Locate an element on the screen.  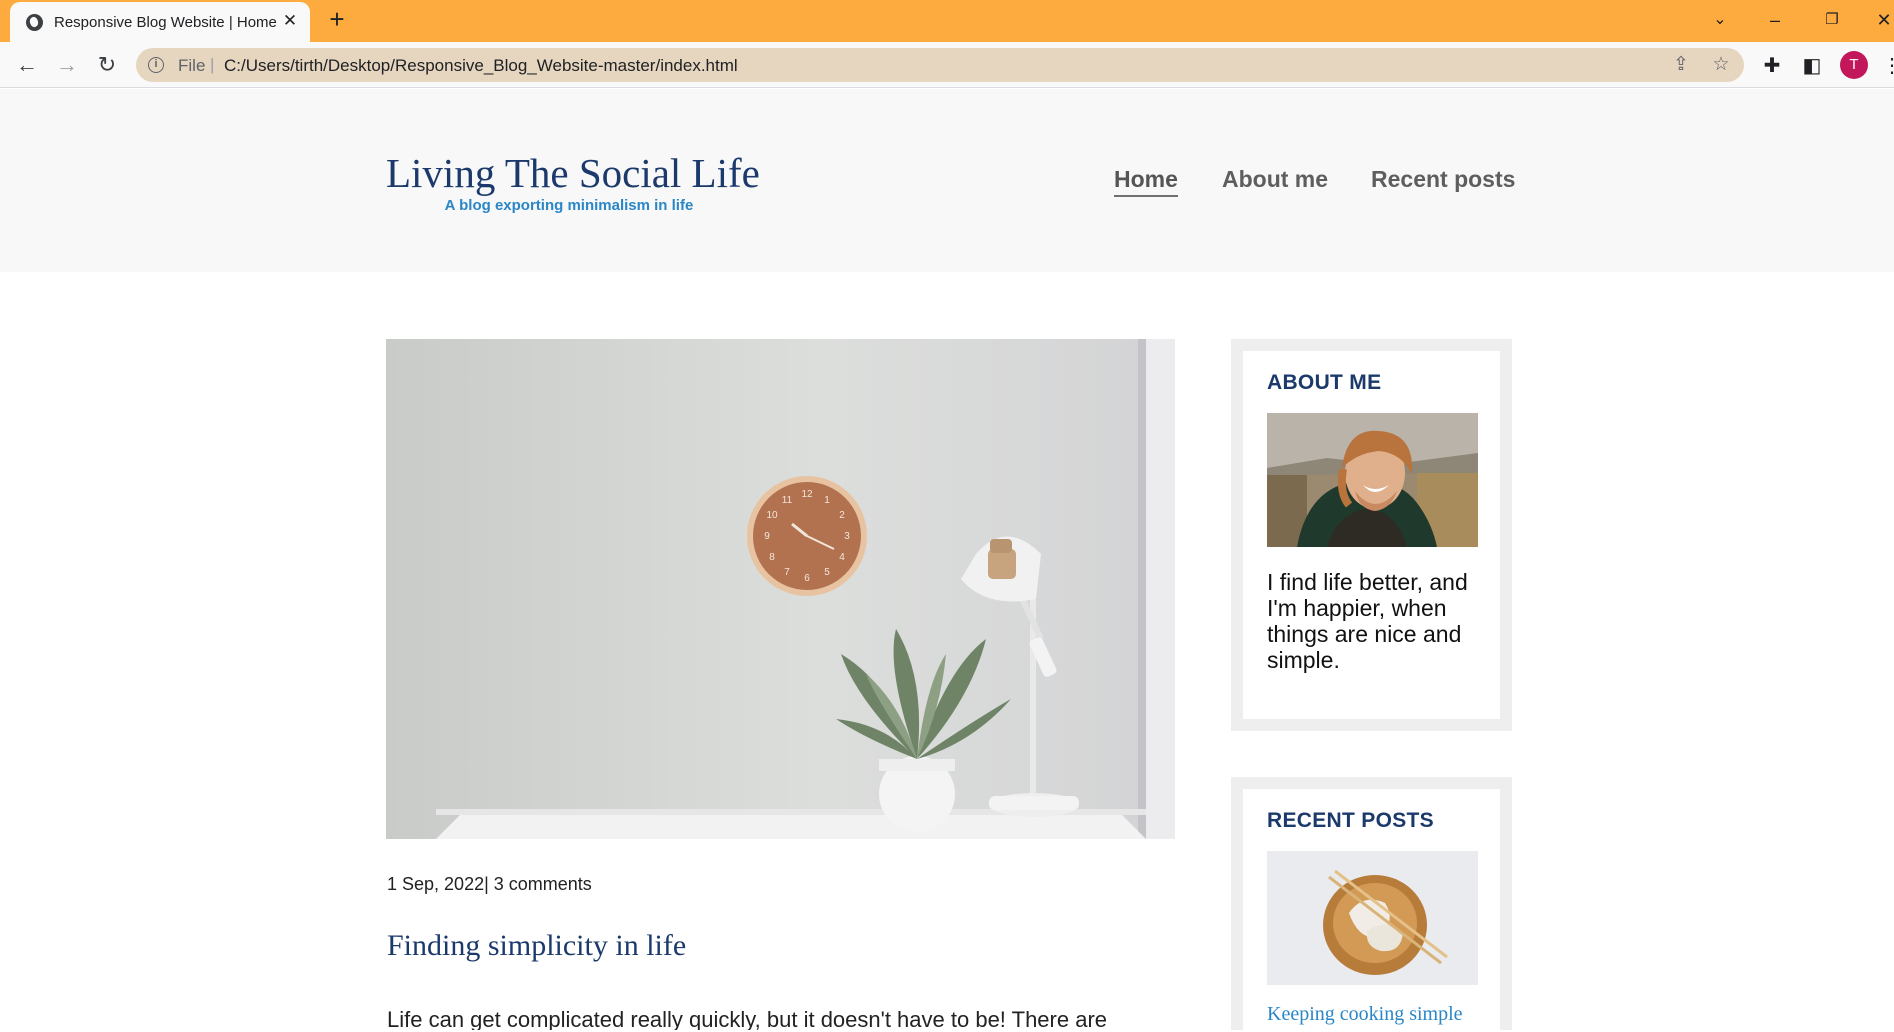
side-panel-icon: ◧ is located at coordinates (1812, 66).